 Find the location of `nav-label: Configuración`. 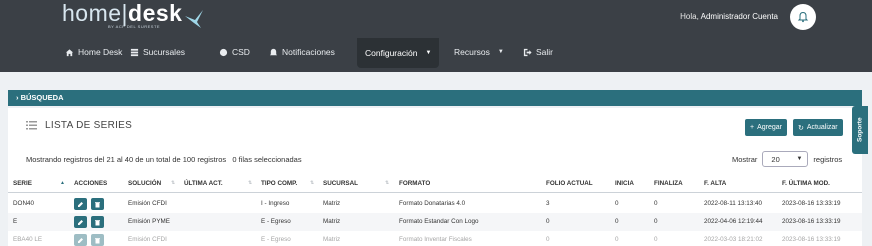

nav-label: Configuración is located at coordinates (391, 53).